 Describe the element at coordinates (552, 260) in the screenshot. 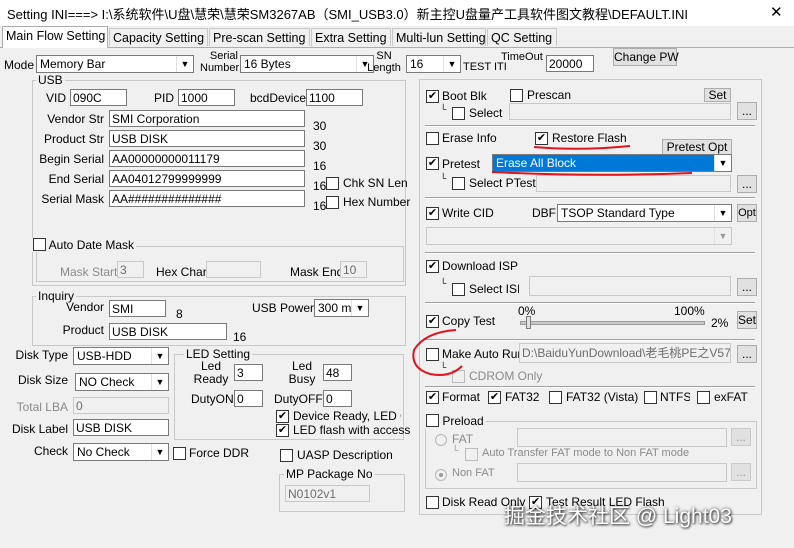

I see `red-annotation-overlay` at that location.